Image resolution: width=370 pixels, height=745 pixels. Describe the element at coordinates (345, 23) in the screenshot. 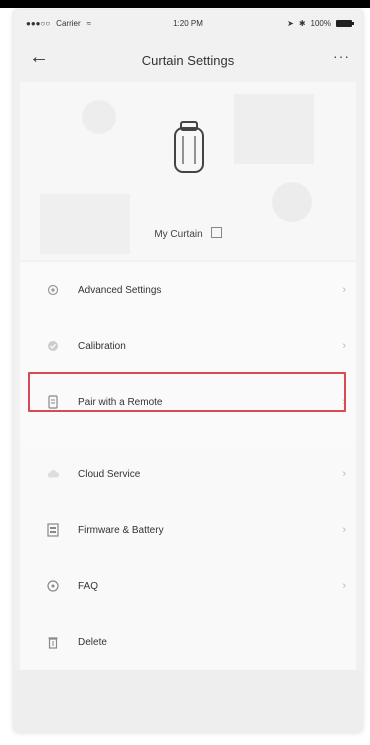

I see `battery-icon` at that location.